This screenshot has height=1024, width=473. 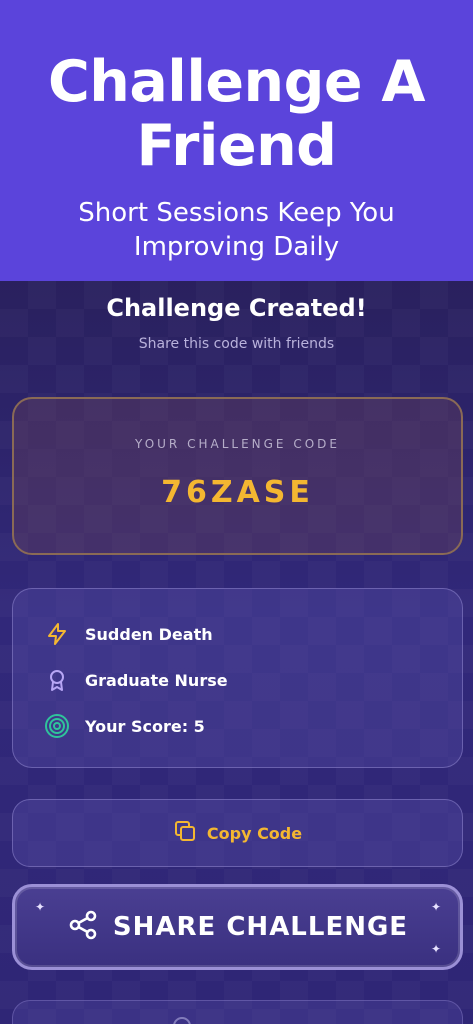 I want to click on detail-row-score: Your Score: 5, so click(x=124, y=726).